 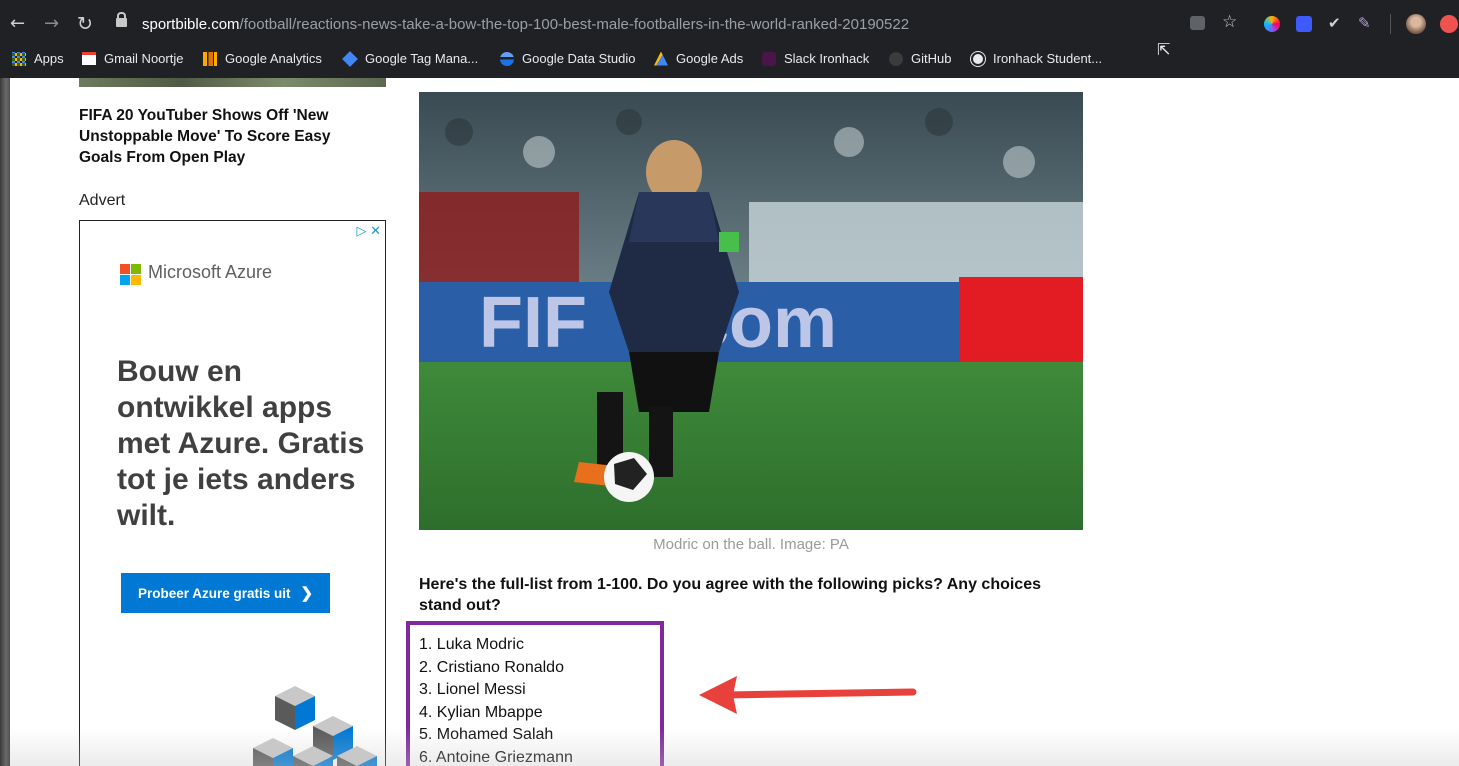 What do you see at coordinates (121, 20) in the screenshot?
I see `lock-icon` at bounding box center [121, 20].